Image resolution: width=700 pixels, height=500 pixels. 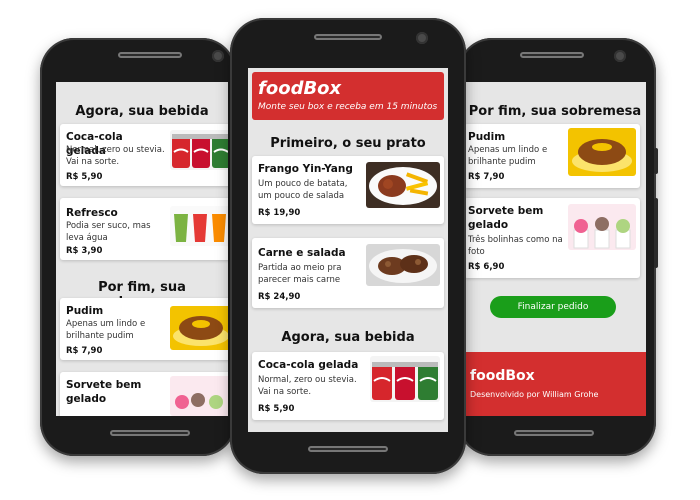 I want to click on product-desc: Um pouco de batata, um pouco de salada, so click(x=303, y=190).